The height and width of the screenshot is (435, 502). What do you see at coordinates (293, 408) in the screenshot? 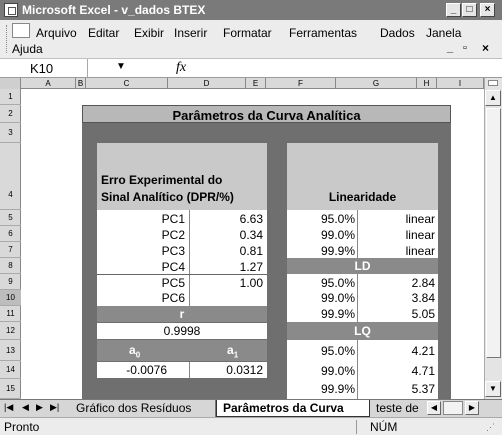
I see `tab-parametros-curva: Parâmetros da Curva` at bounding box center [293, 408].